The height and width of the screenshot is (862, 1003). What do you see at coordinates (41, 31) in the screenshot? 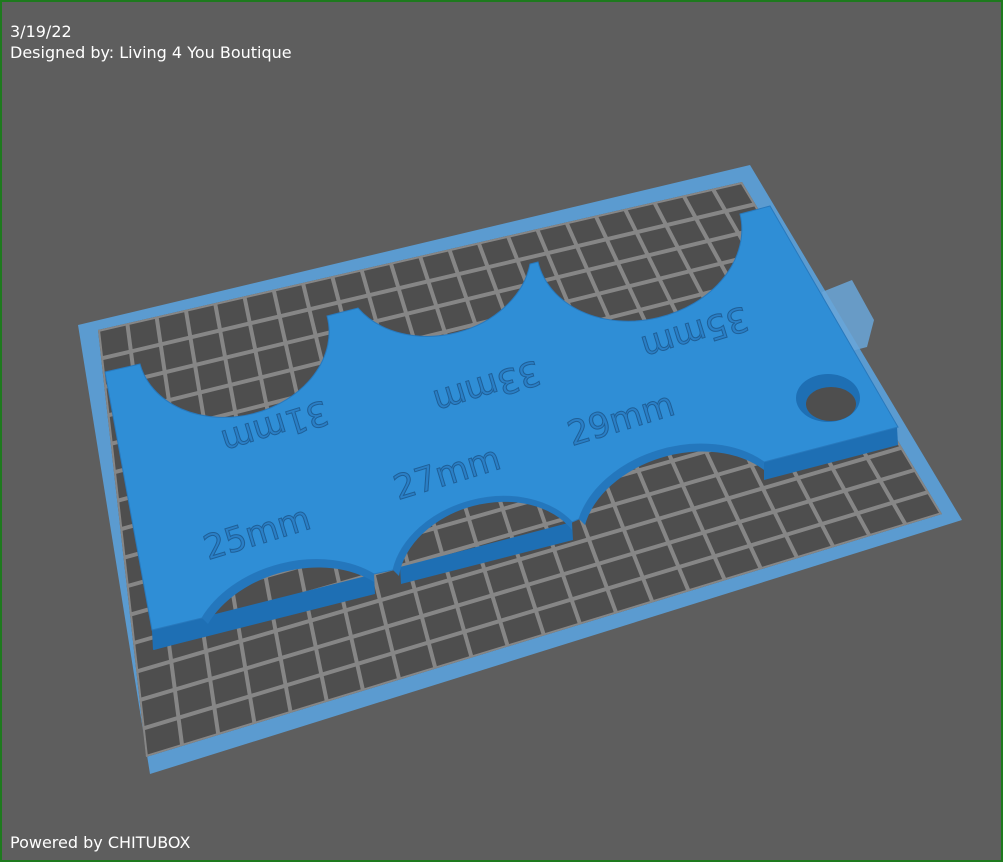
I see `date-label: 3/19/22` at bounding box center [41, 31].